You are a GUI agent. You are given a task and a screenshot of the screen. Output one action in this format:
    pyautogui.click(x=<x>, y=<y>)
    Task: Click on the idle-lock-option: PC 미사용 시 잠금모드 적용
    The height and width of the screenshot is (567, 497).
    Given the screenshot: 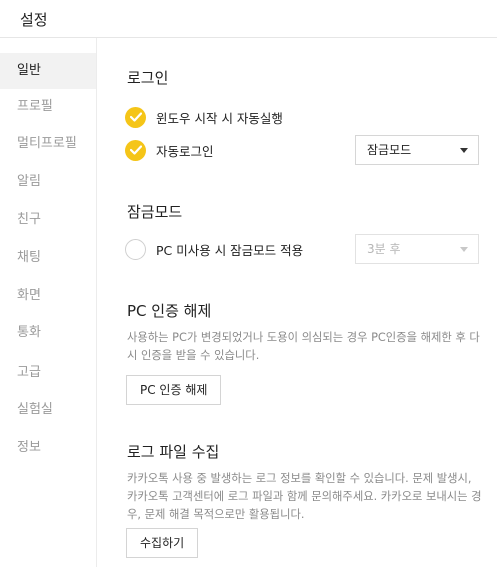 What is the action you would take?
    pyautogui.click(x=214, y=249)
    